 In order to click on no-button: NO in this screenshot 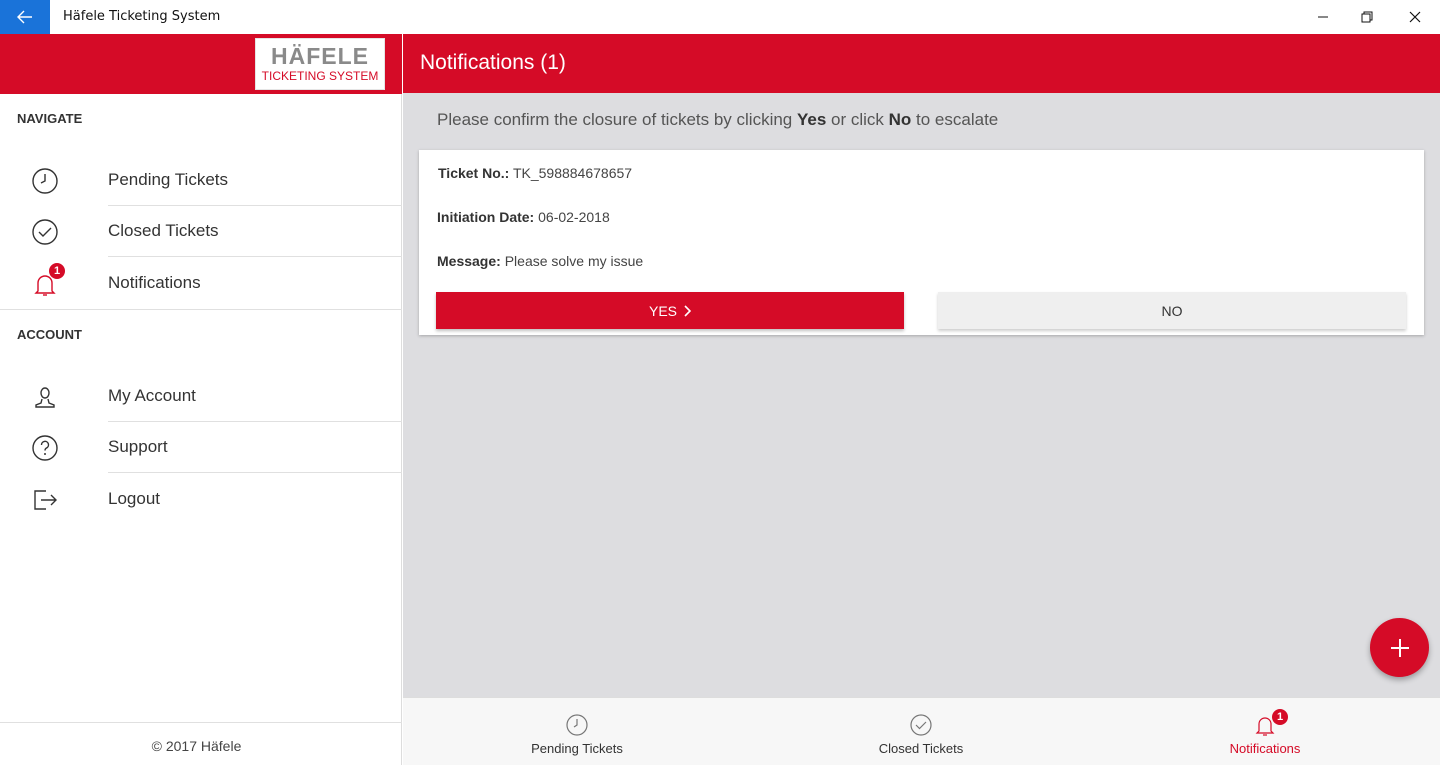, I will do `click(1172, 310)`.